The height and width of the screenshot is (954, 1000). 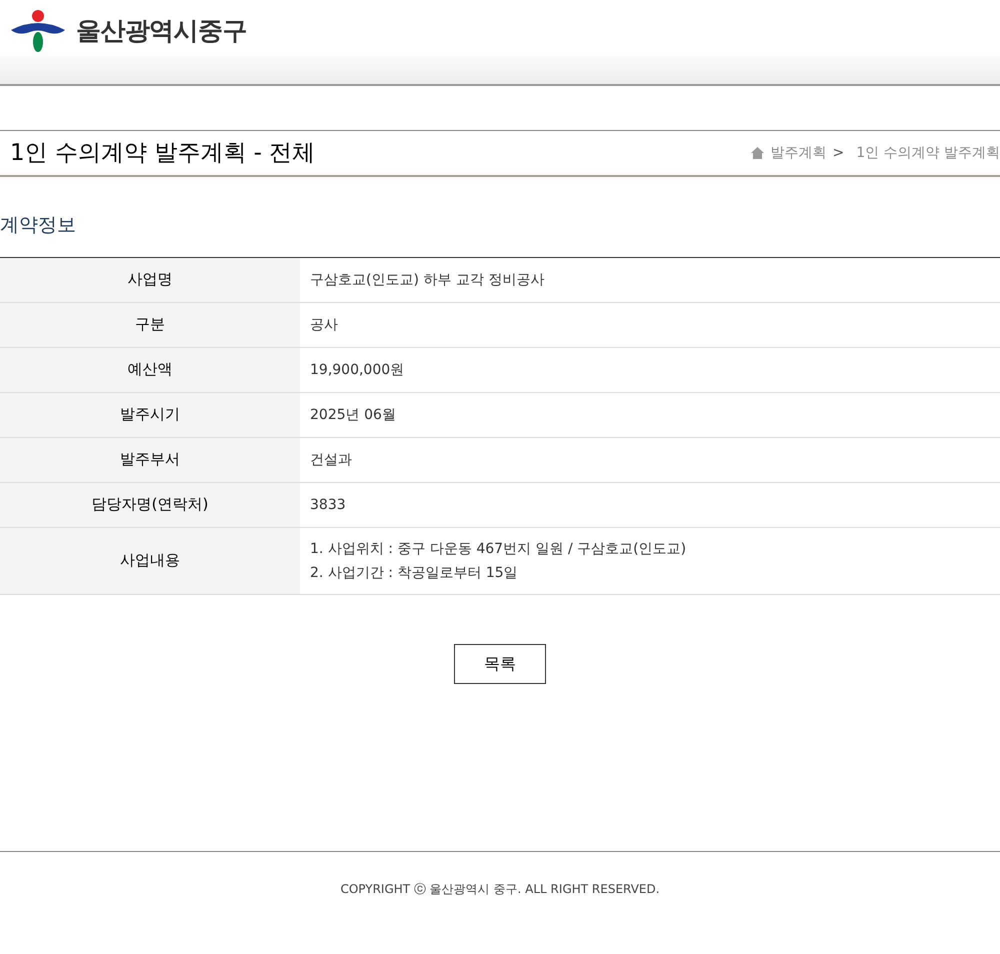 What do you see at coordinates (150, 324) in the screenshot?
I see `row-label: 구분` at bounding box center [150, 324].